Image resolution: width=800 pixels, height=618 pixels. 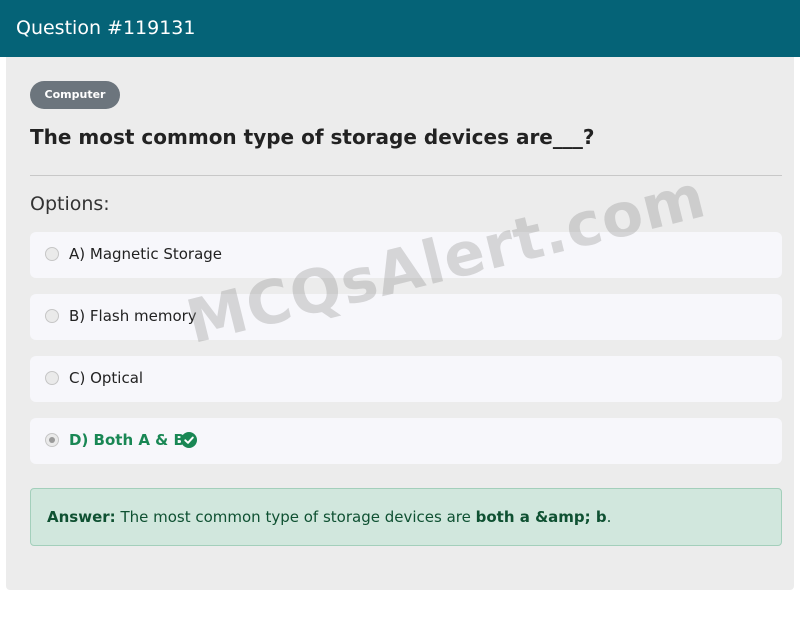 I want to click on category-badge: Computer, so click(x=75, y=95).